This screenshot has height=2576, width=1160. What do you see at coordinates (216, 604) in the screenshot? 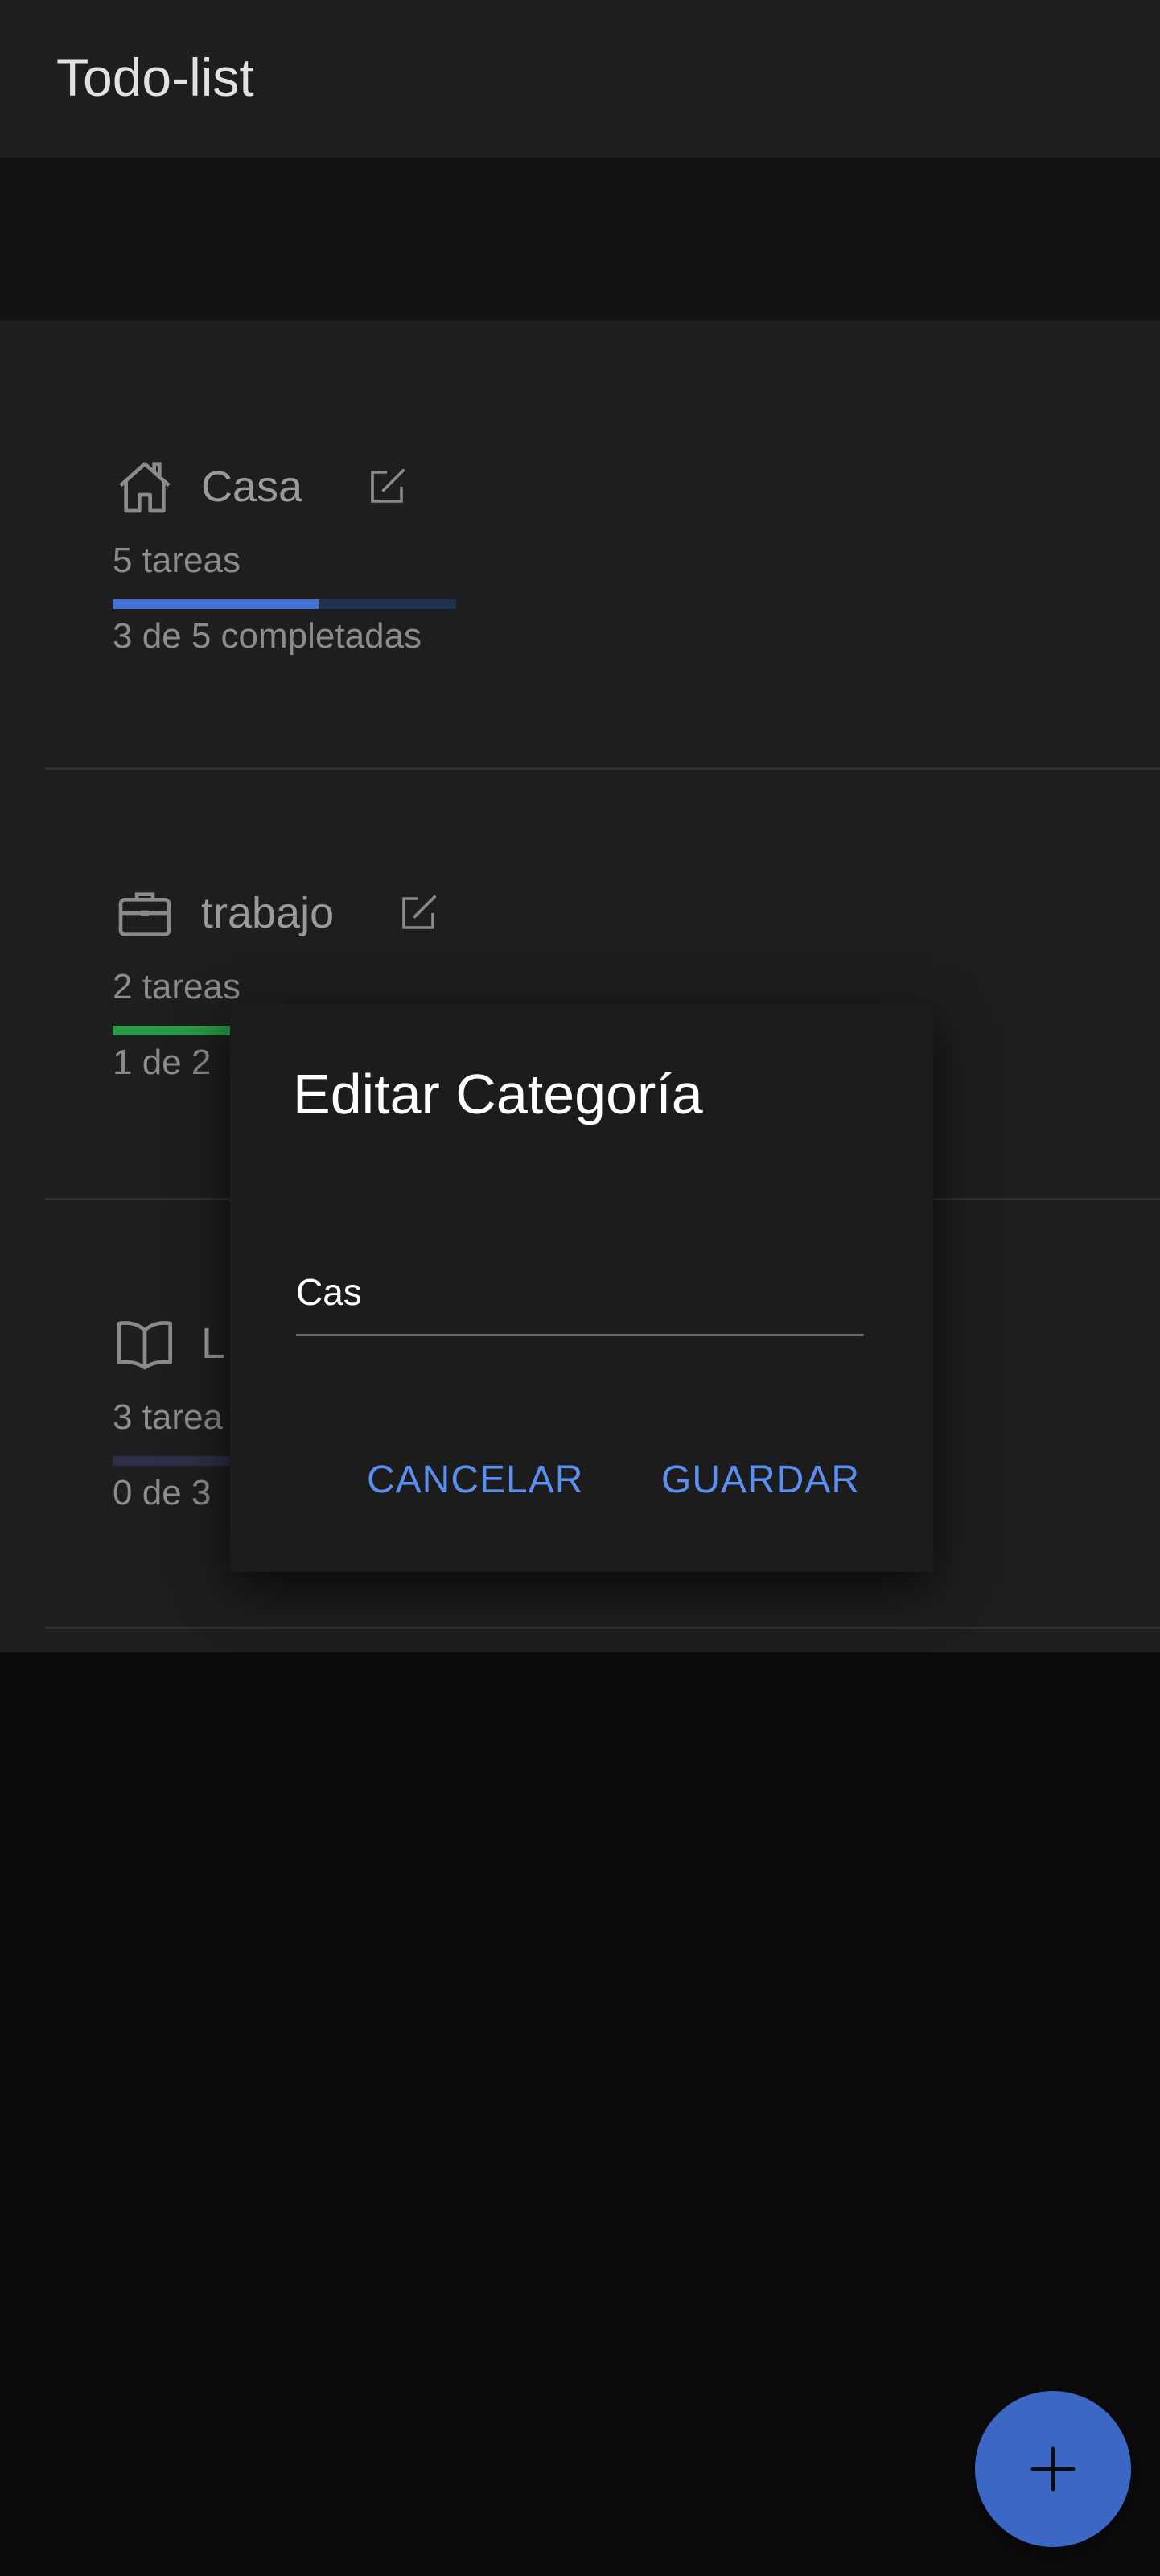
I see `progress-fill` at bounding box center [216, 604].